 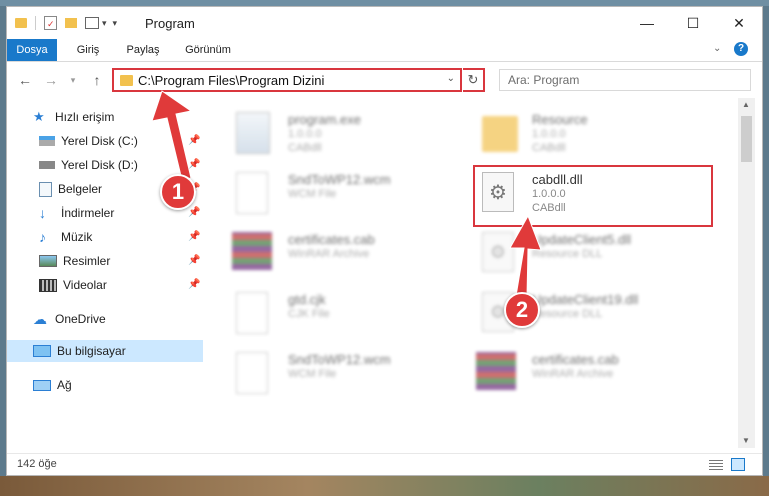 What do you see at coordinates (45, 189) in the screenshot?
I see `documents-icon` at bounding box center [45, 189].